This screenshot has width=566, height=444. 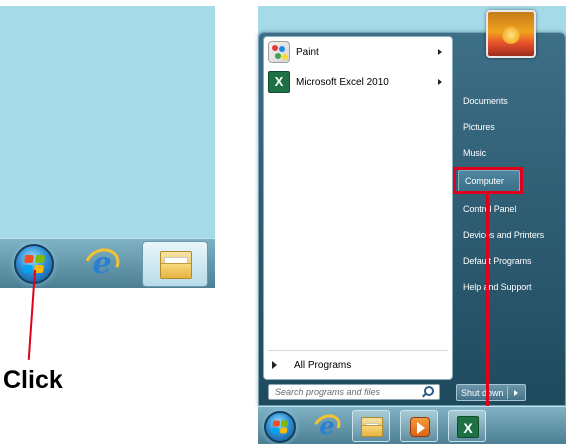 I want to click on shutdown-button: Shut down, so click(x=491, y=392).